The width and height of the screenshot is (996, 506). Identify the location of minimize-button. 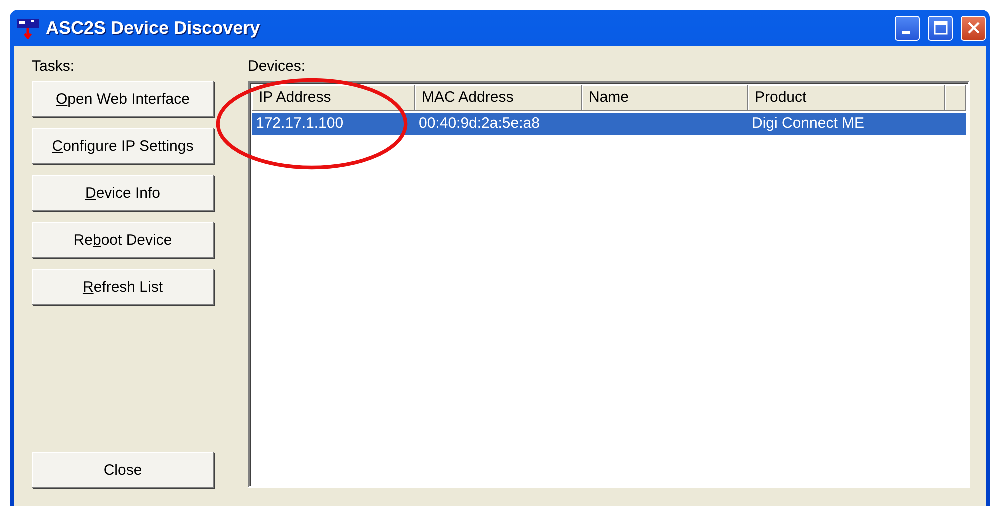
(907, 28).